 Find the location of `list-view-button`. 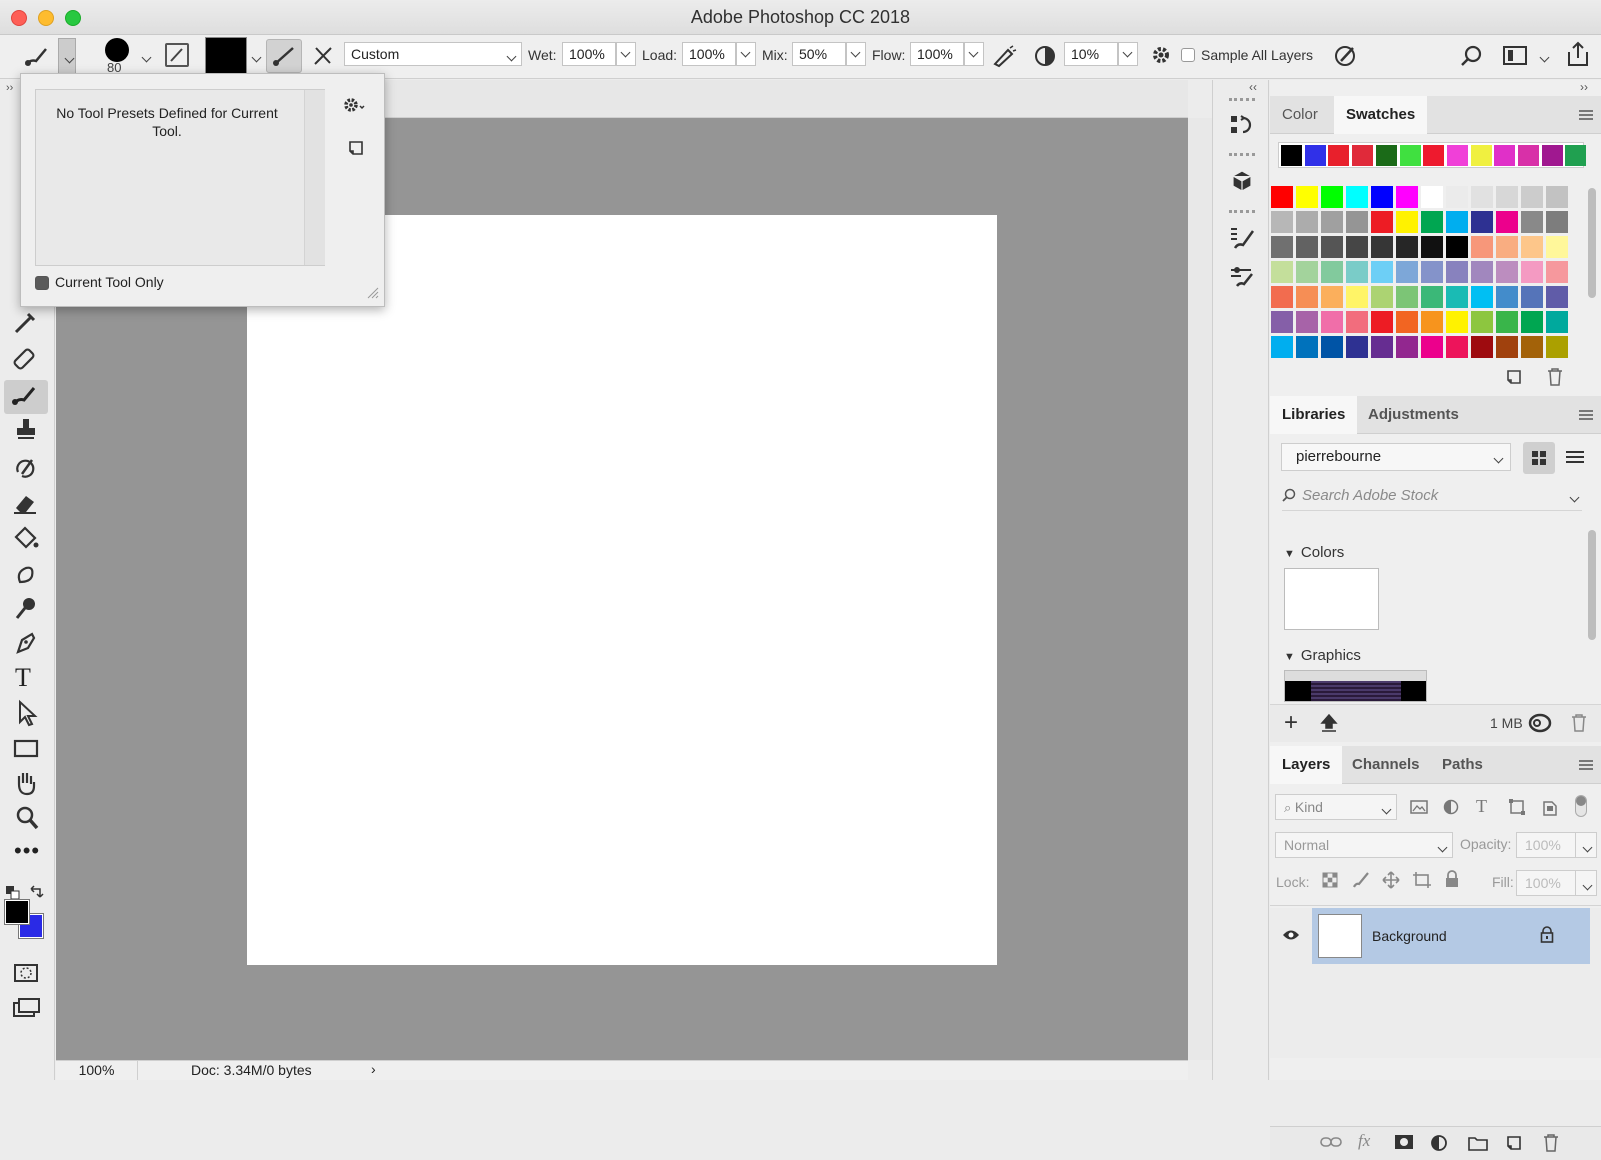

list-view-button is located at coordinates (1575, 458).